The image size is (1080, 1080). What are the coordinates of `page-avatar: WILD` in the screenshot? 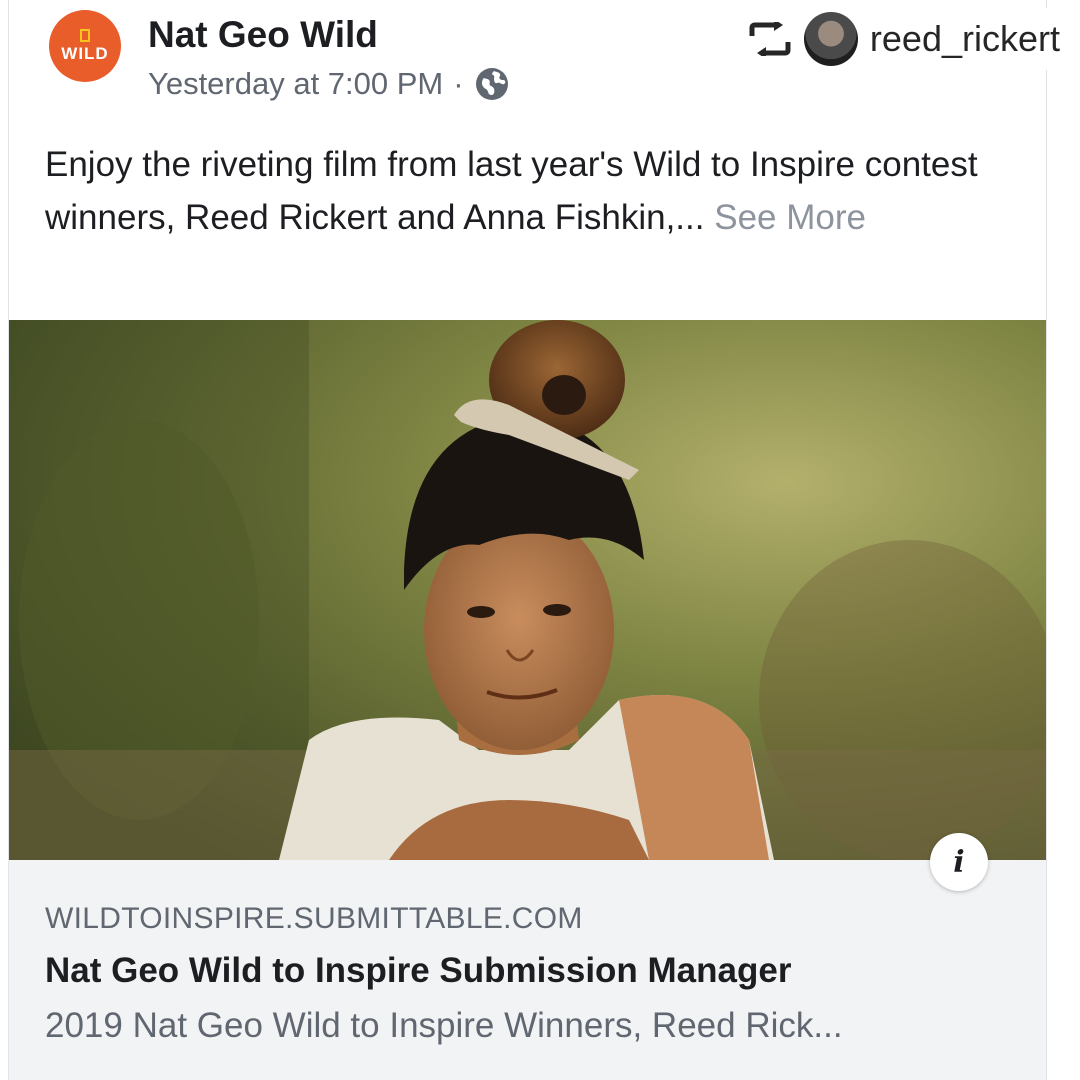 It's located at (85, 46).